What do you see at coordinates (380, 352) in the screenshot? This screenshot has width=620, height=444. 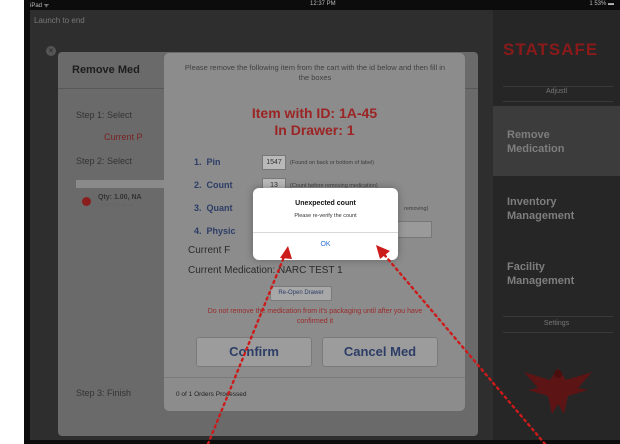 I see `cancel-med-button: Cancel Med` at bounding box center [380, 352].